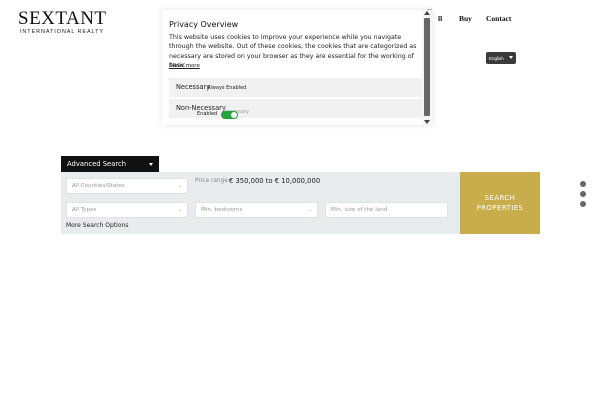 The image size is (600, 400). Describe the element at coordinates (498, 18) in the screenshot. I see `nav-item-contact: Contact` at that location.